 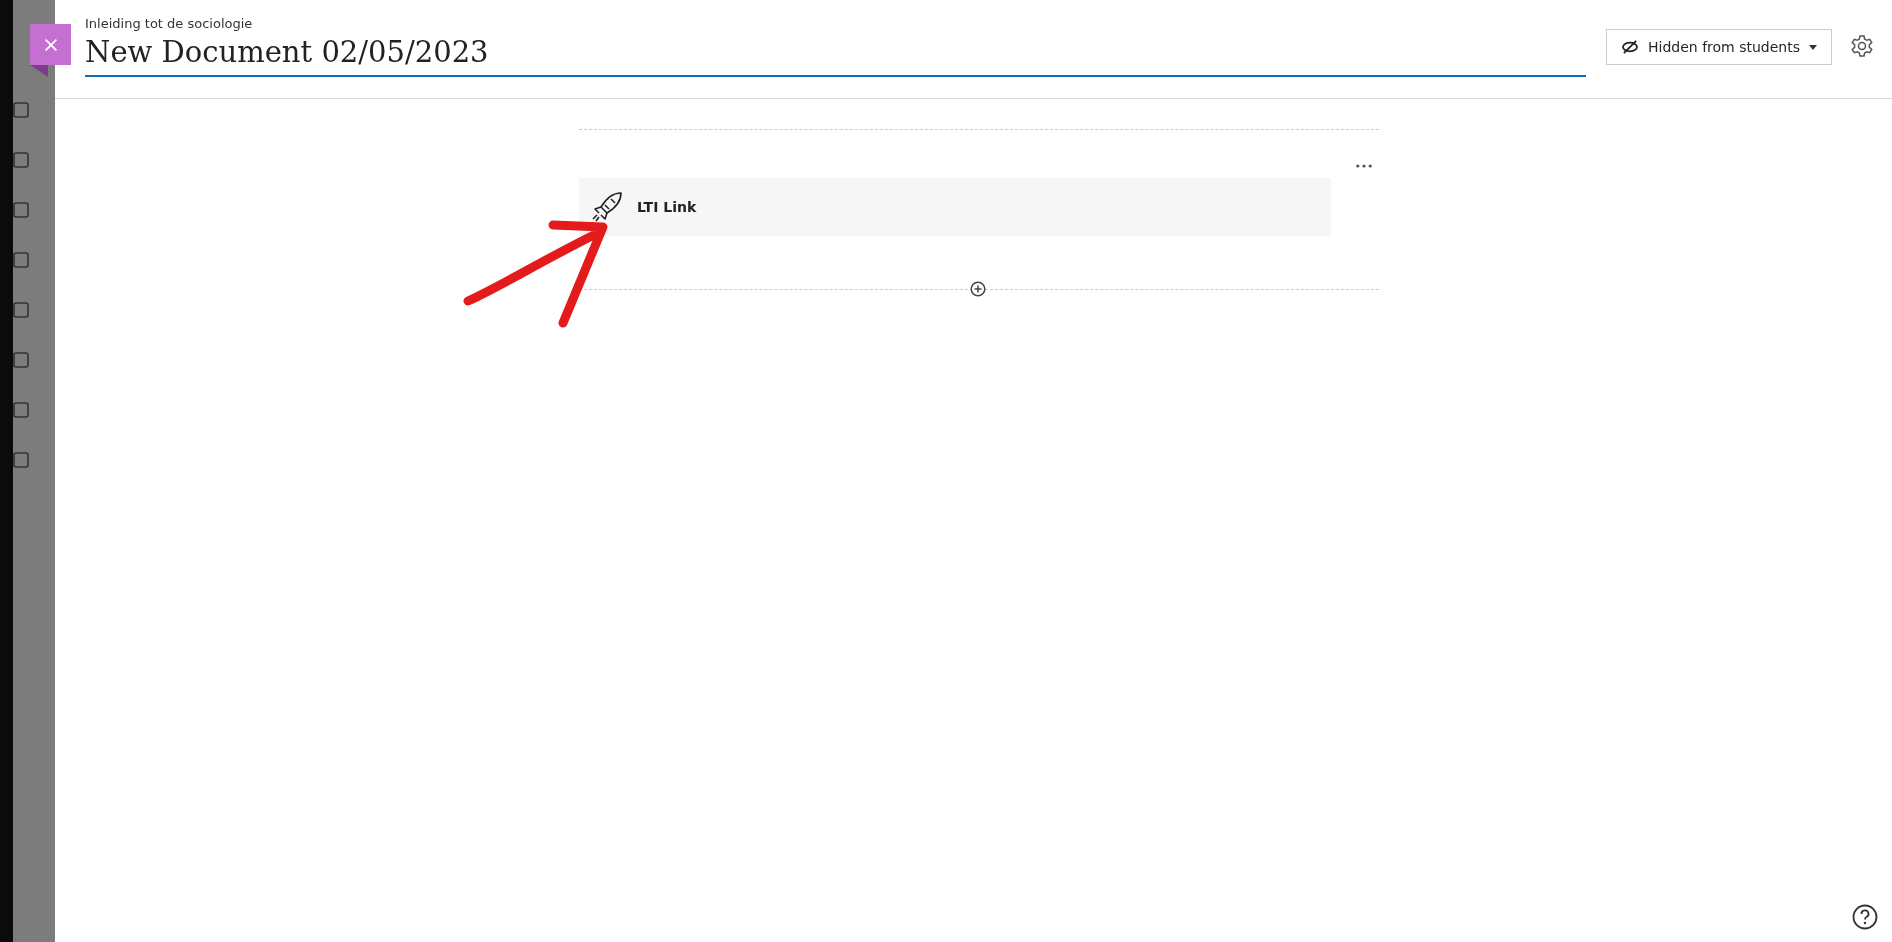 I want to click on hidden-eye-icon, so click(x=1630, y=47).